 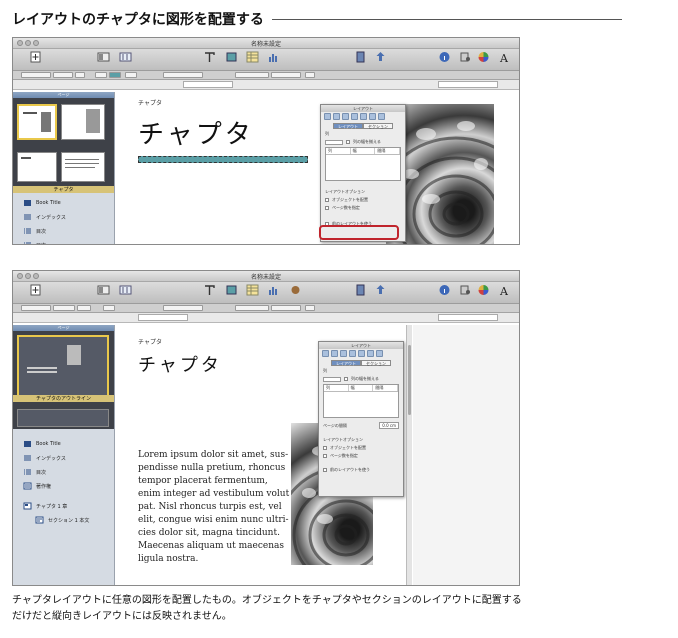 What do you see at coordinates (183, 308) in the screenshot?
I see `alignment-group` at bounding box center [183, 308].